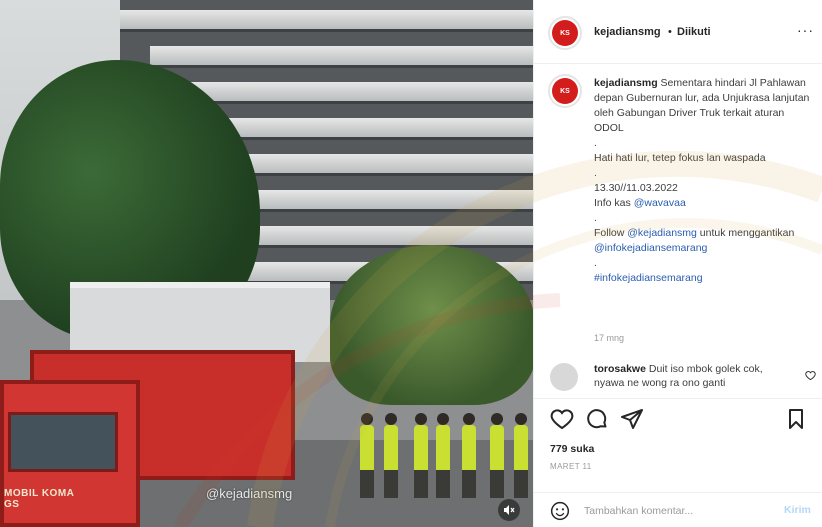  What do you see at coordinates (797, 510) in the screenshot?
I see `post-comment-button: Kirim` at bounding box center [797, 510].